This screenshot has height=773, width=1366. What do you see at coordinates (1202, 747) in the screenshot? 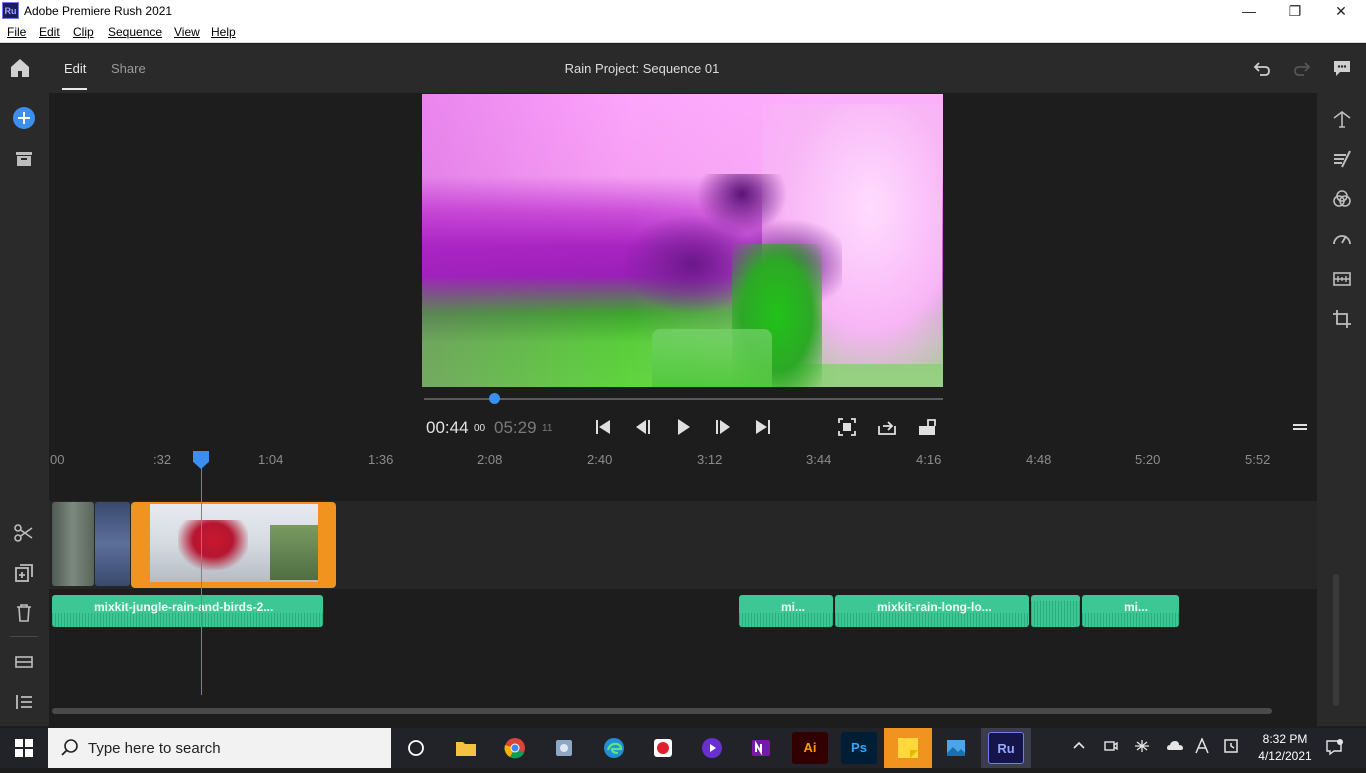
I see `input-language-icon` at bounding box center [1202, 747].